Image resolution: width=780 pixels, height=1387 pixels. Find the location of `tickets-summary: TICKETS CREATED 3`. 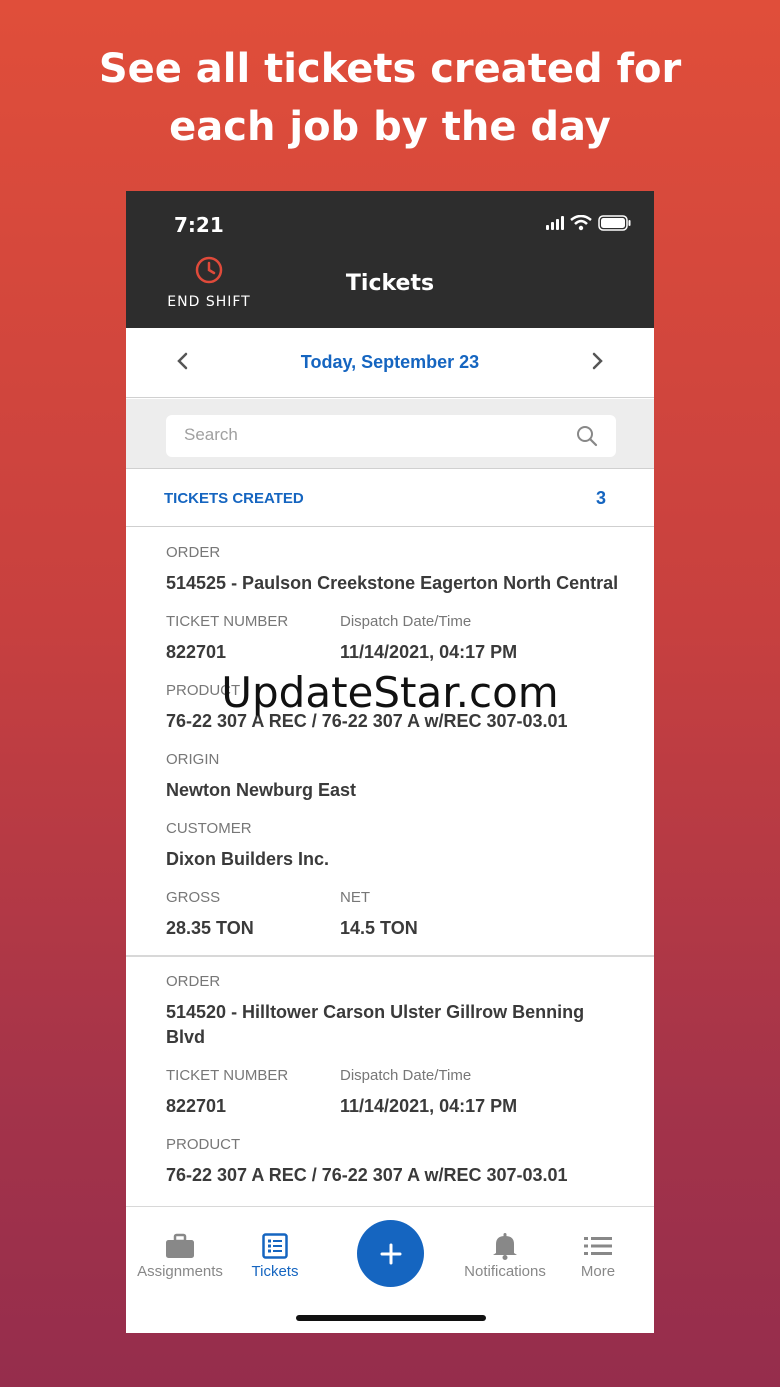

tickets-summary: TICKETS CREATED 3 is located at coordinates (390, 498).